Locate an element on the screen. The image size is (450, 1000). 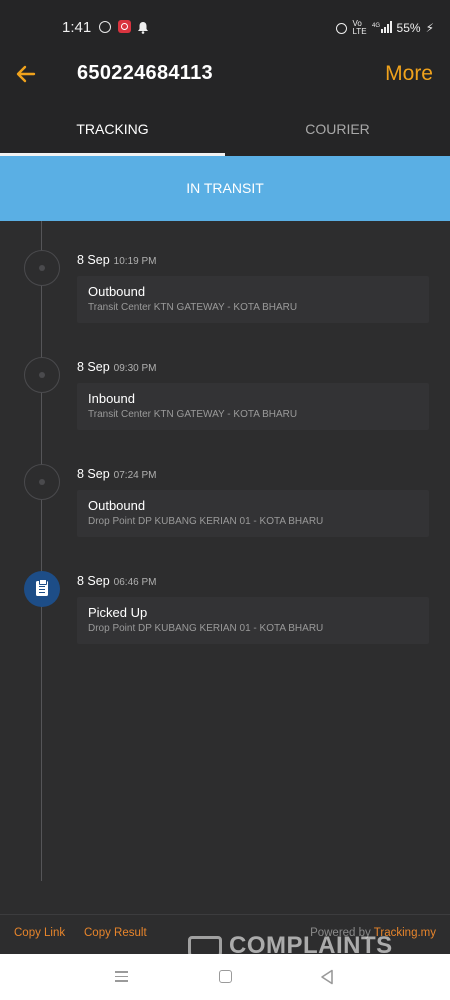
app-notification-icon is located at coordinates (124, 26).